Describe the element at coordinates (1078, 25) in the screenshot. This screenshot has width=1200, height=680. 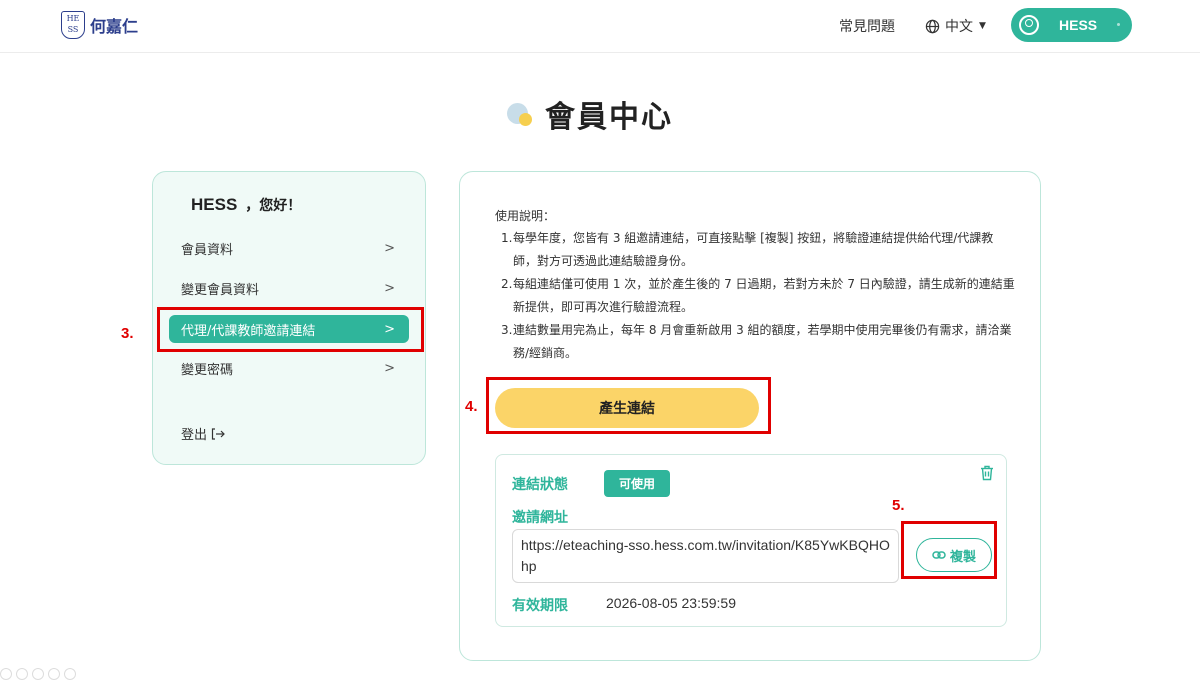
I see `user-name: HESS` at that location.